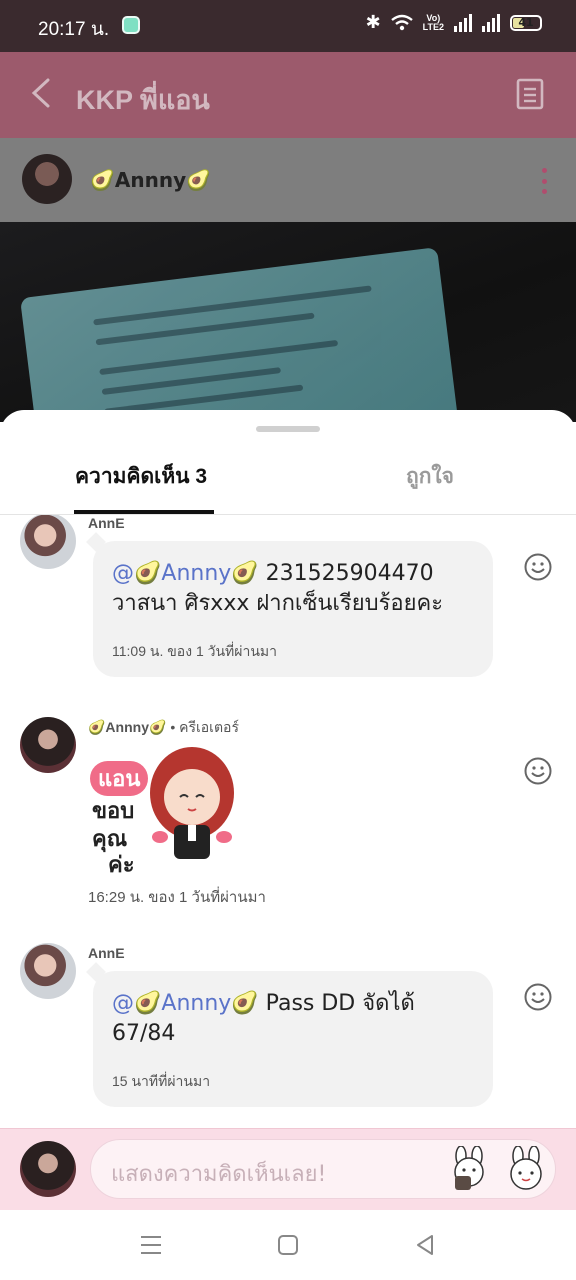  I want to click on status-time: 20:17 น., so click(74, 29).